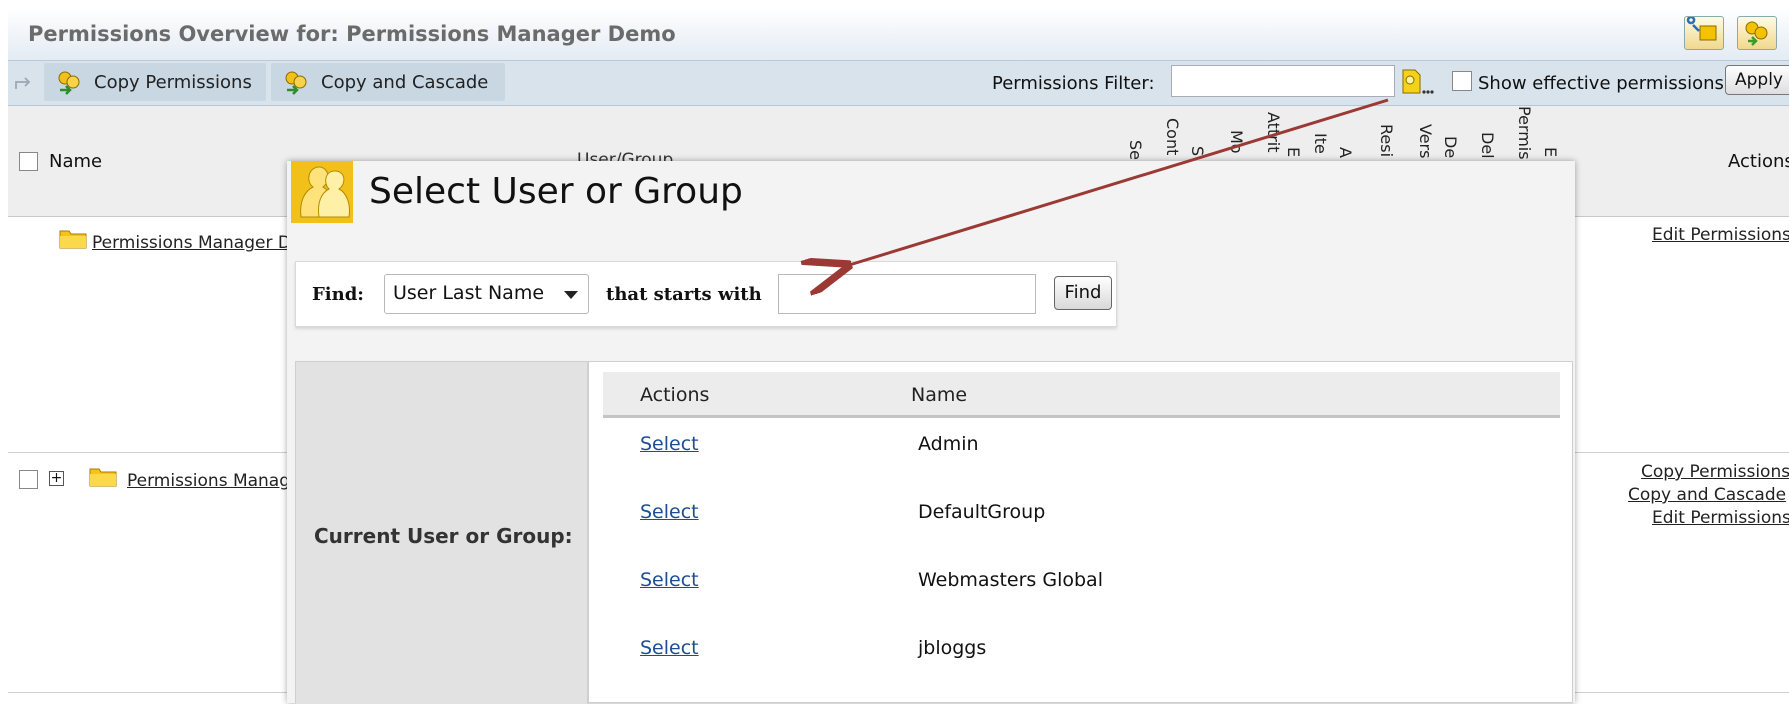 The image size is (1789, 704). Describe the element at coordinates (1197, 151) in the screenshot. I see `perm-col-header: S` at that location.